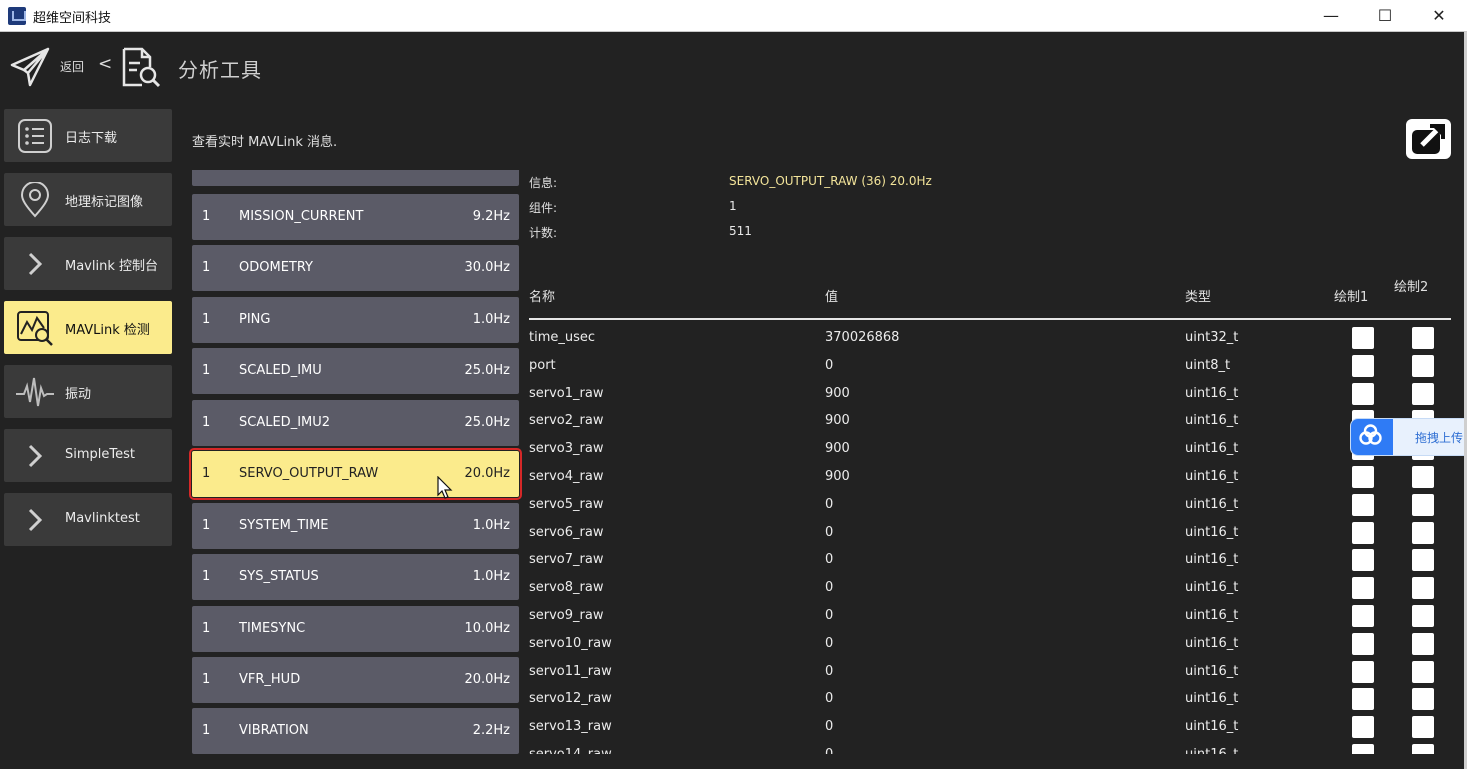  Describe the element at coordinates (990, 366) in the screenshot. I see `table-row: port 0 uint8_t` at that location.